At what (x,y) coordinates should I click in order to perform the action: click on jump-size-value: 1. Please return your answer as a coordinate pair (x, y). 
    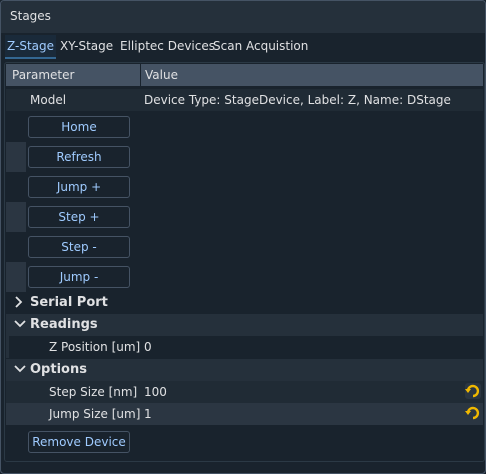
    Looking at the image, I should click on (148, 414).